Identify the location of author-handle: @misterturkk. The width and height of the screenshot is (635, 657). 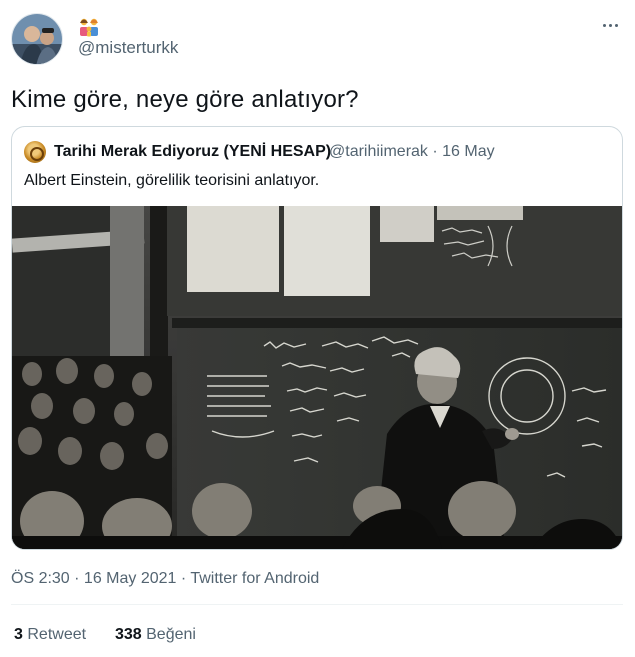
(128, 48).